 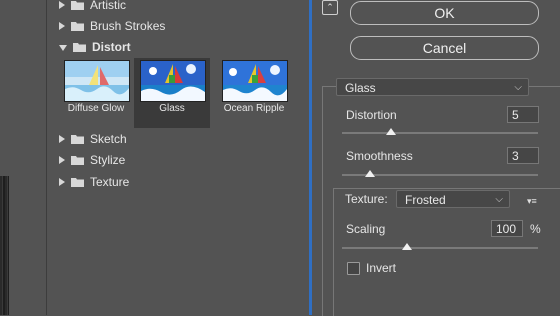 I want to click on texture-label: Texture:, so click(x=366, y=199).